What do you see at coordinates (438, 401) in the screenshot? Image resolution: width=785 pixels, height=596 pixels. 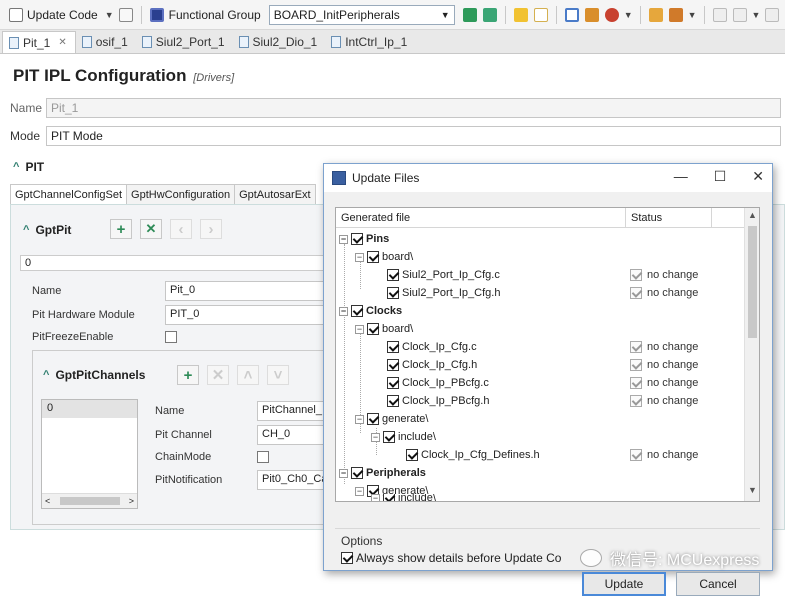 I see `tree-file: Clock_Ip_PBcfg.h` at bounding box center [438, 401].